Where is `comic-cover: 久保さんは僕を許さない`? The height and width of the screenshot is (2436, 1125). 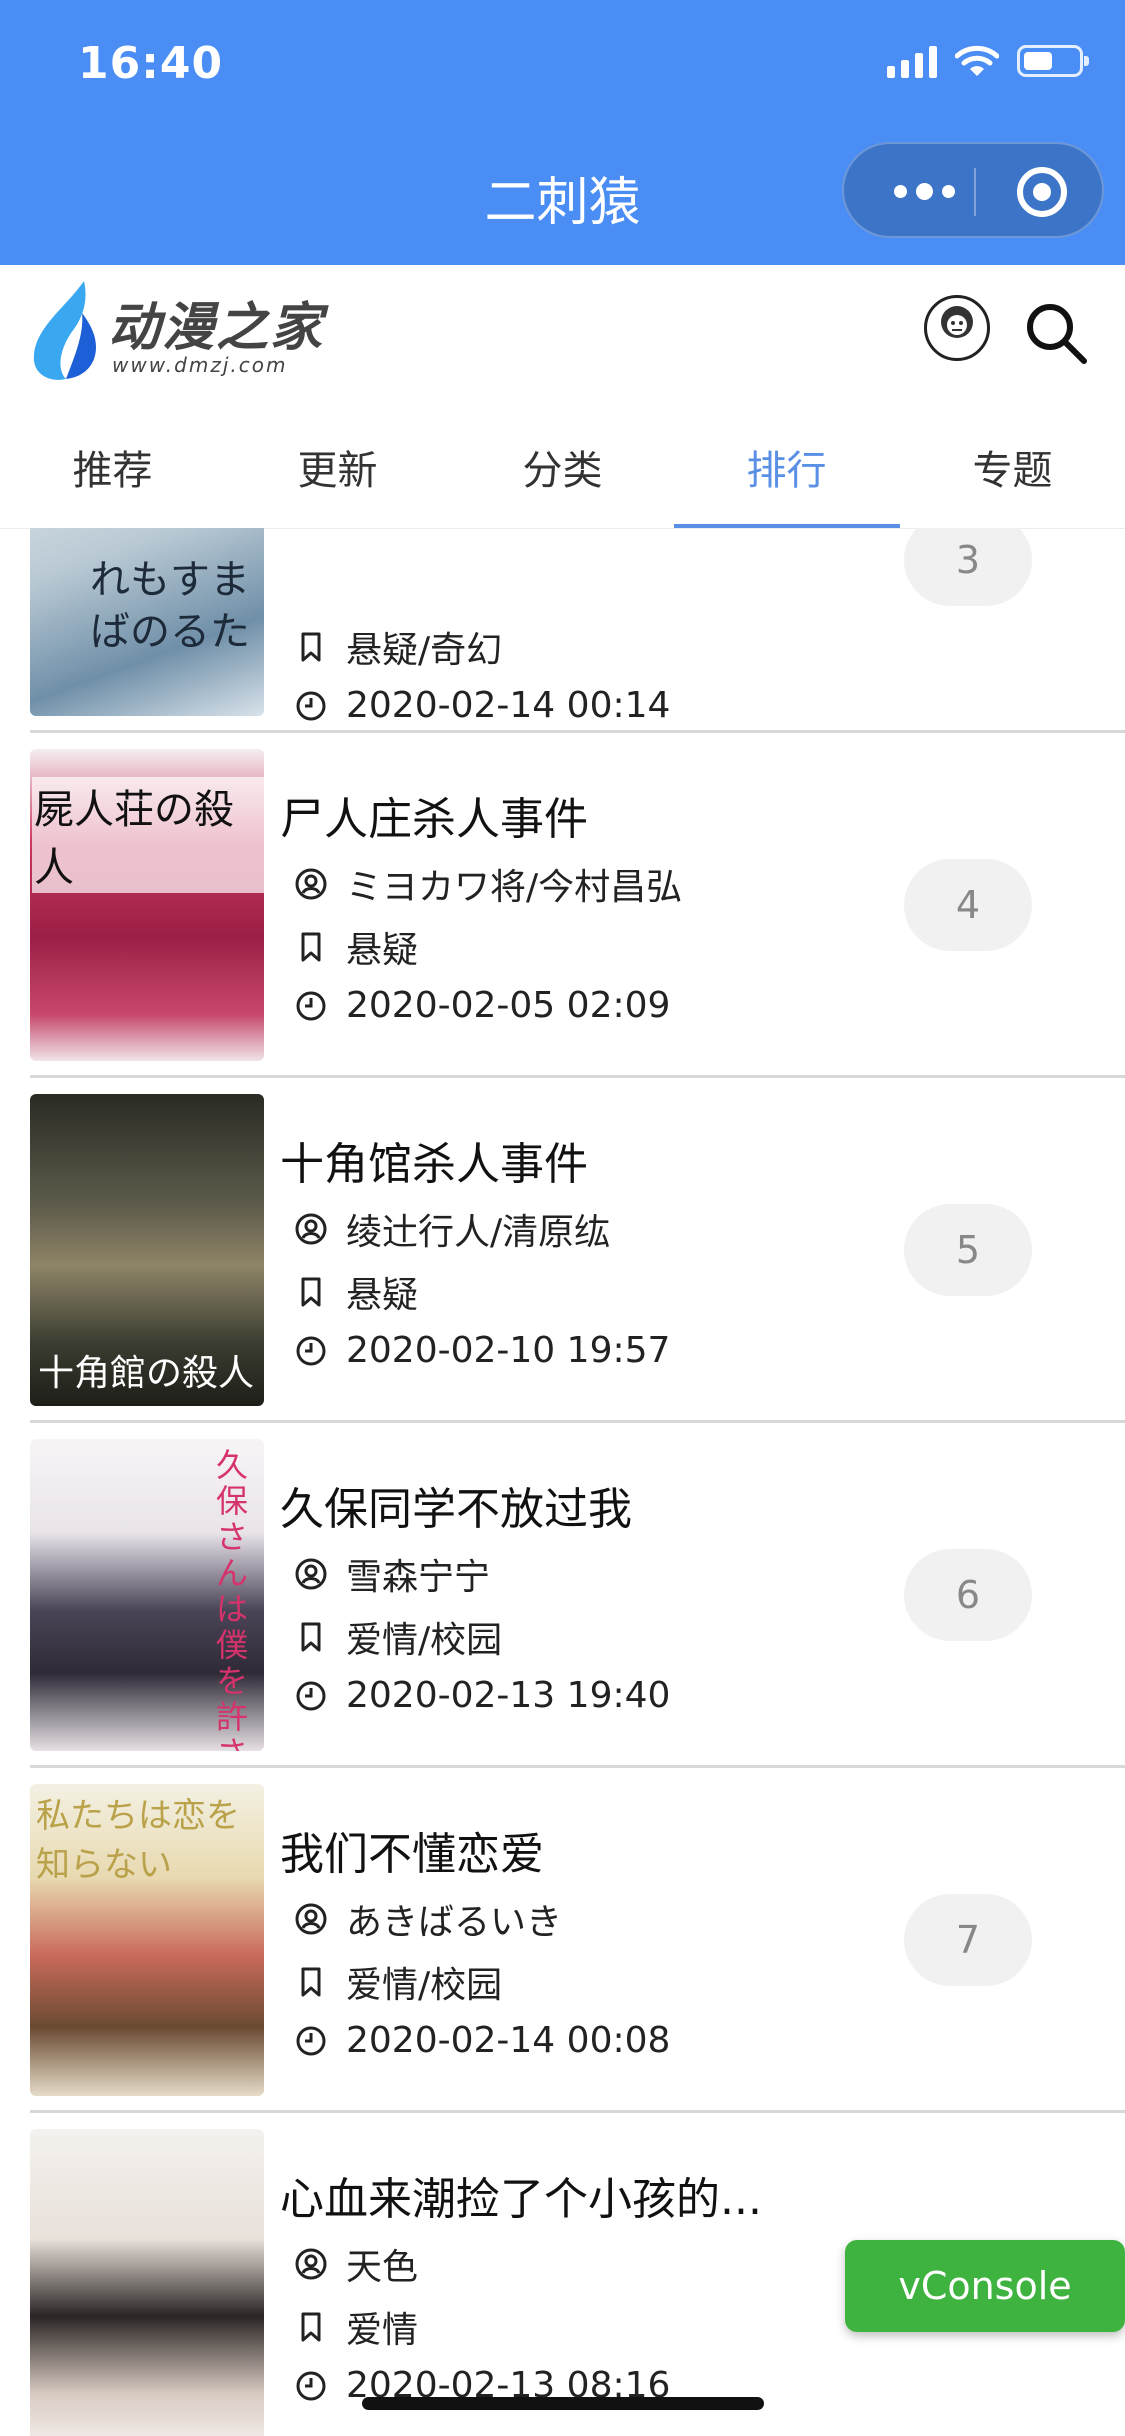 comic-cover: 久保さんは僕を許さない is located at coordinates (147, 1595).